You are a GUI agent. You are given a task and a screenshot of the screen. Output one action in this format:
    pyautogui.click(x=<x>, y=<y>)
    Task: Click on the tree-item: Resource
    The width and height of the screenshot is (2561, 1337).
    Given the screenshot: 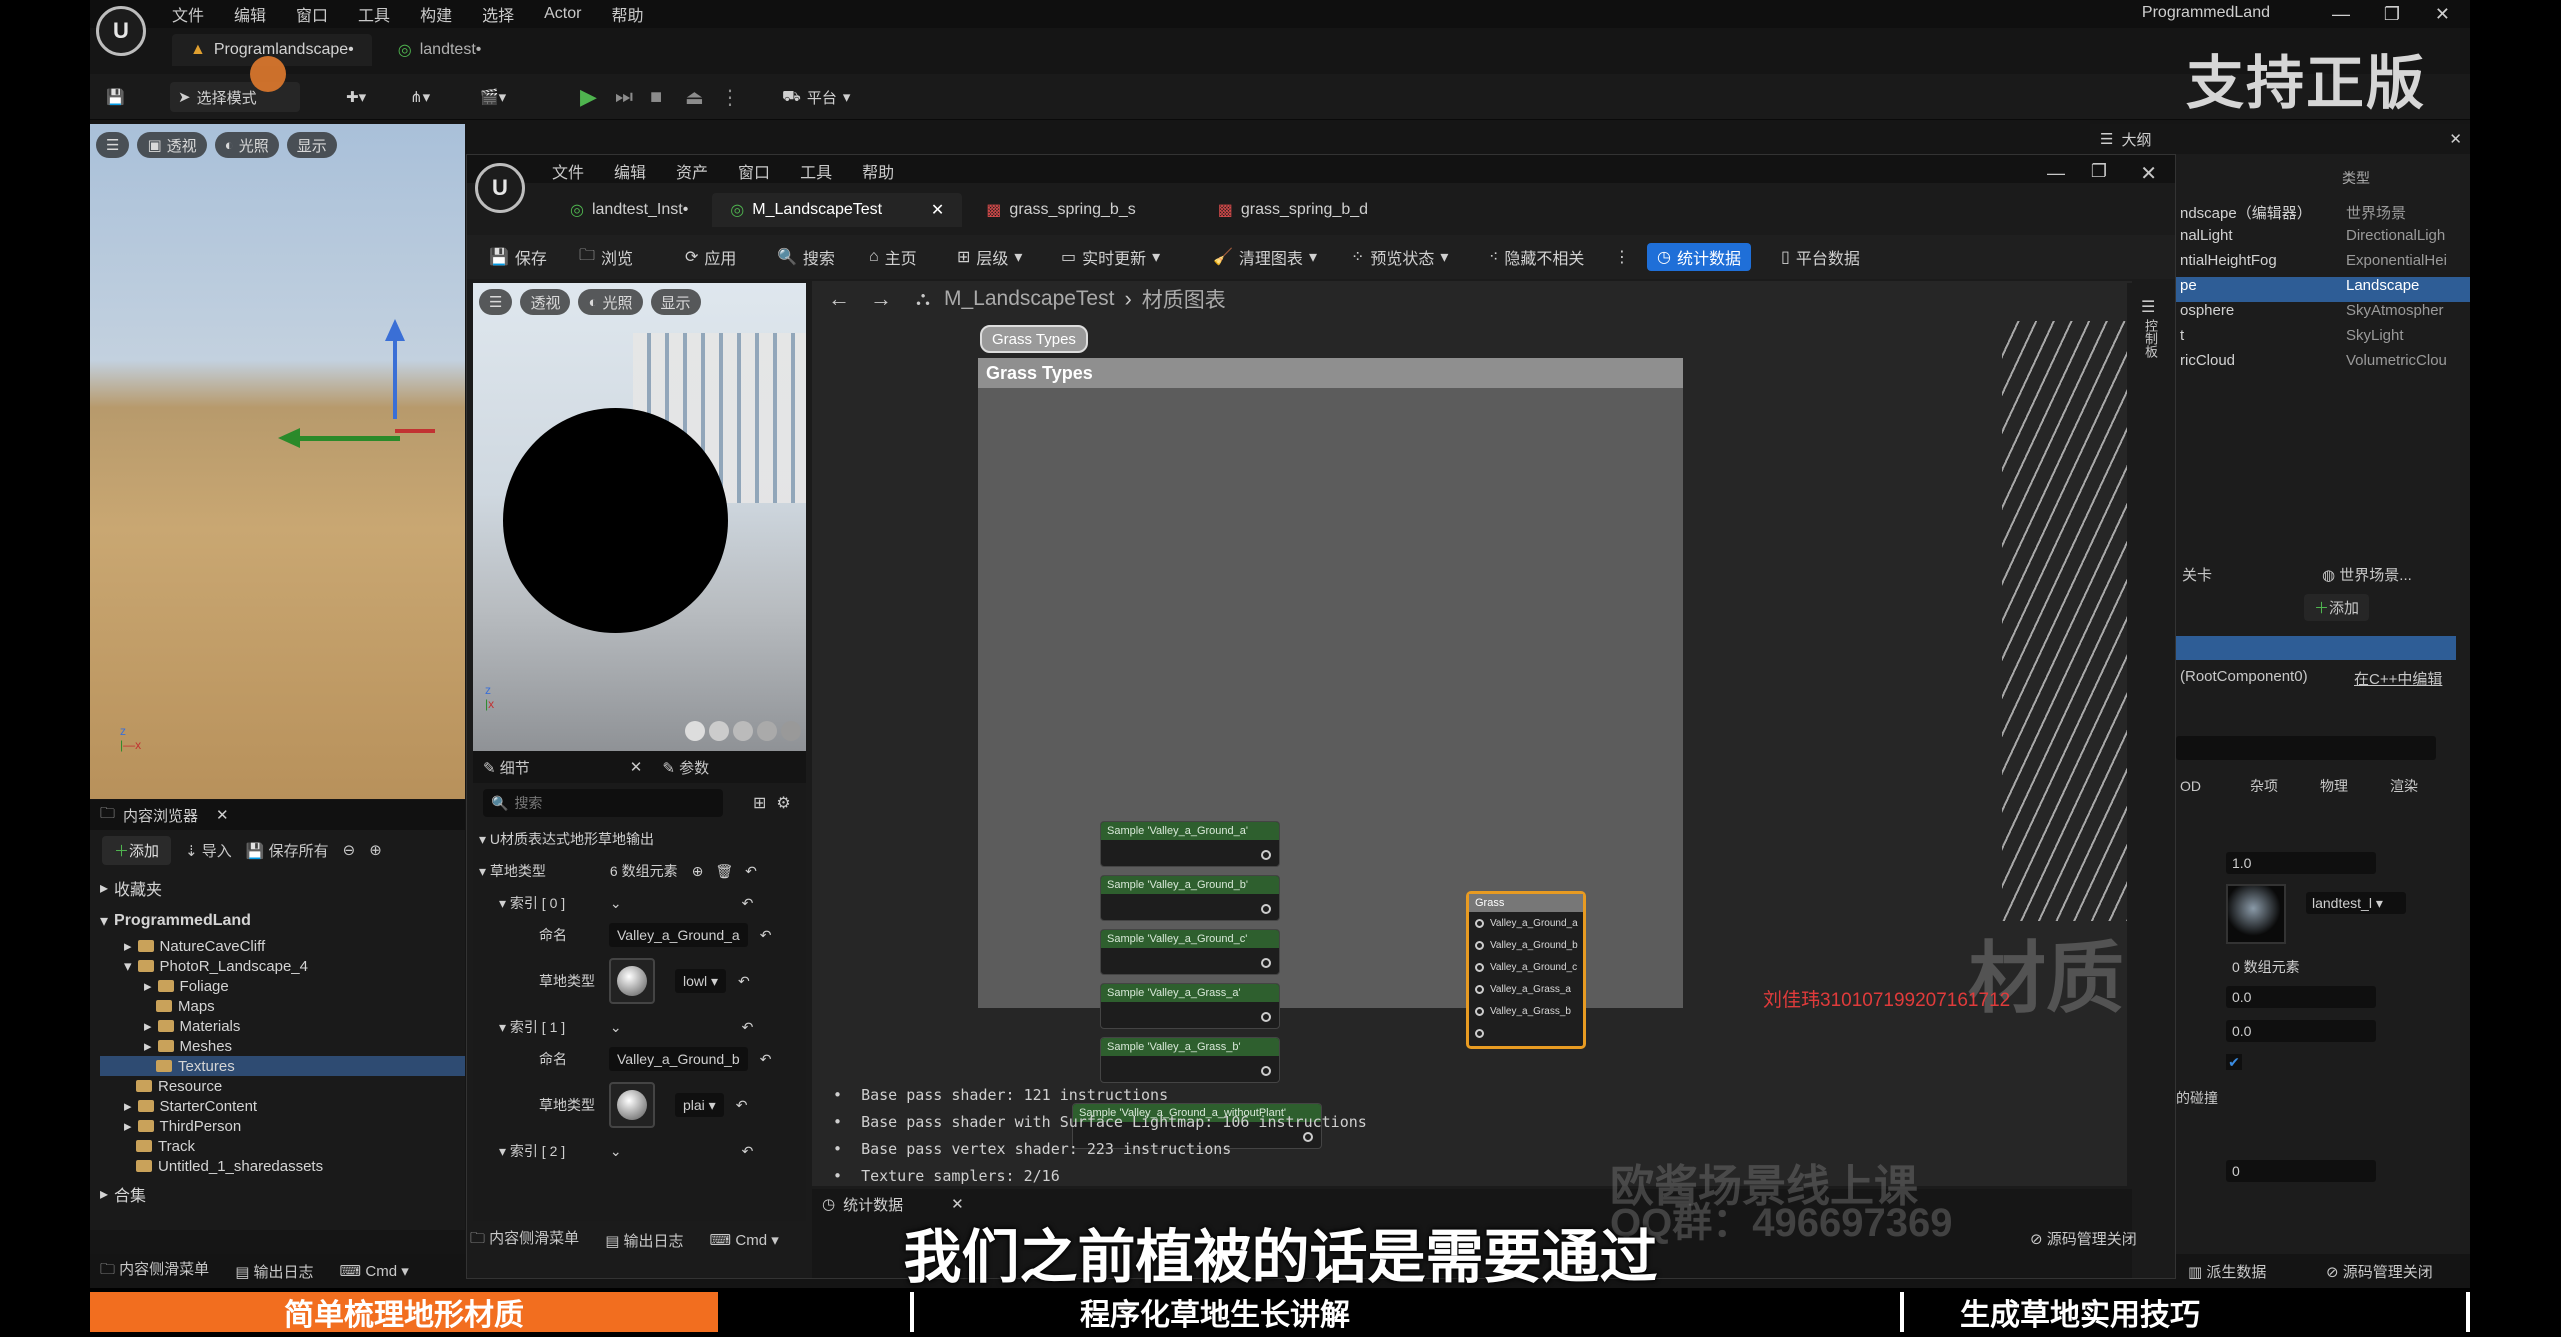 What is the action you would take?
    pyautogui.click(x=282, y=1086)
    